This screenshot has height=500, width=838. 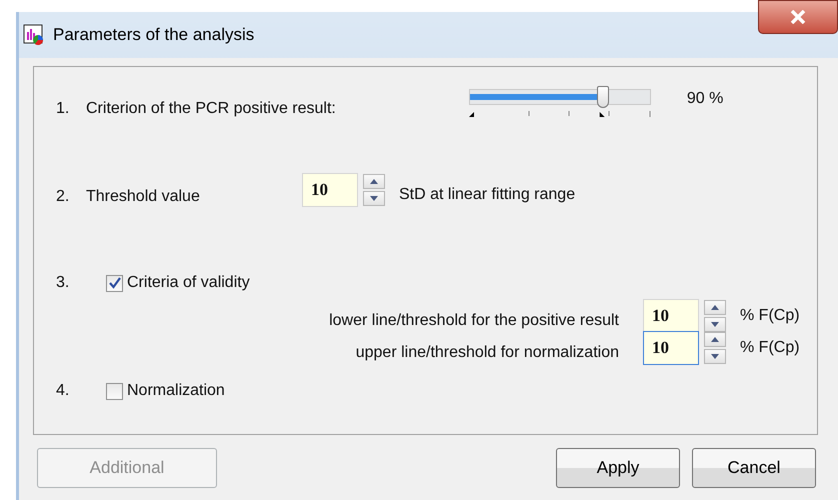 I want to click on close-icon, so click(x=798, y=17).